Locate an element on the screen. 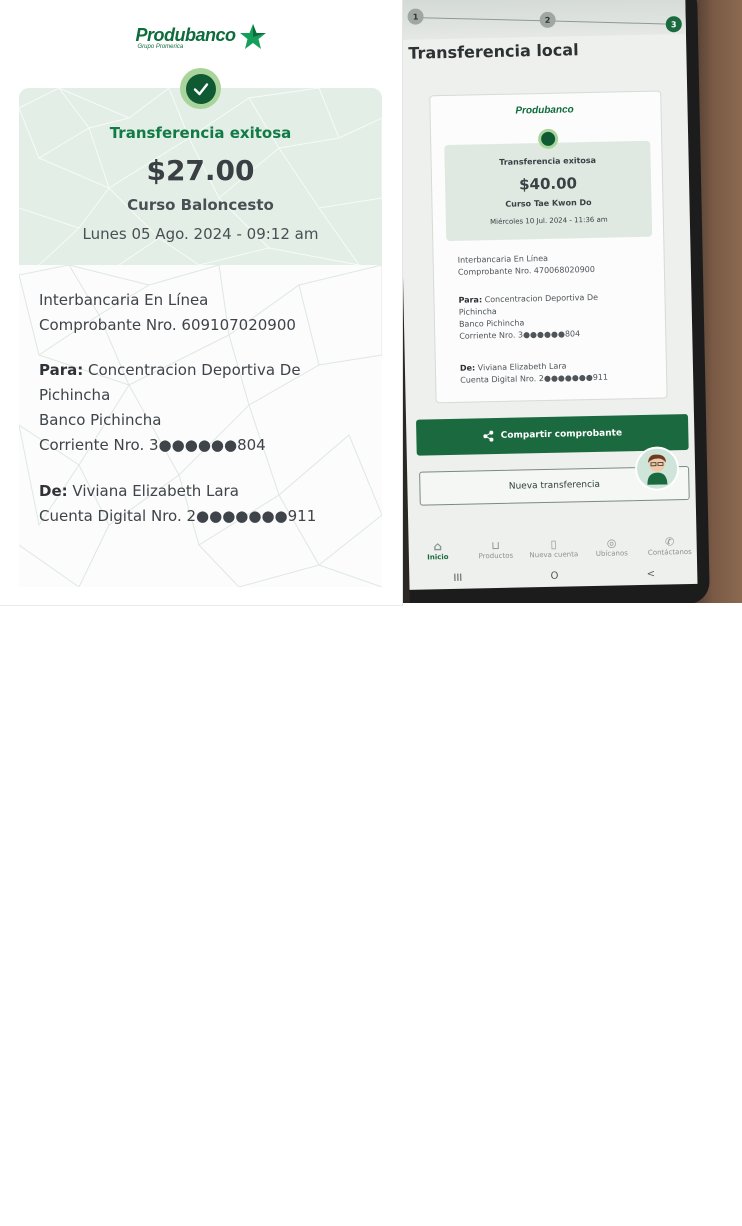 This screenshot has width=742, height=1226. home-icon: ⌂ is located at coordinates (438, 546).